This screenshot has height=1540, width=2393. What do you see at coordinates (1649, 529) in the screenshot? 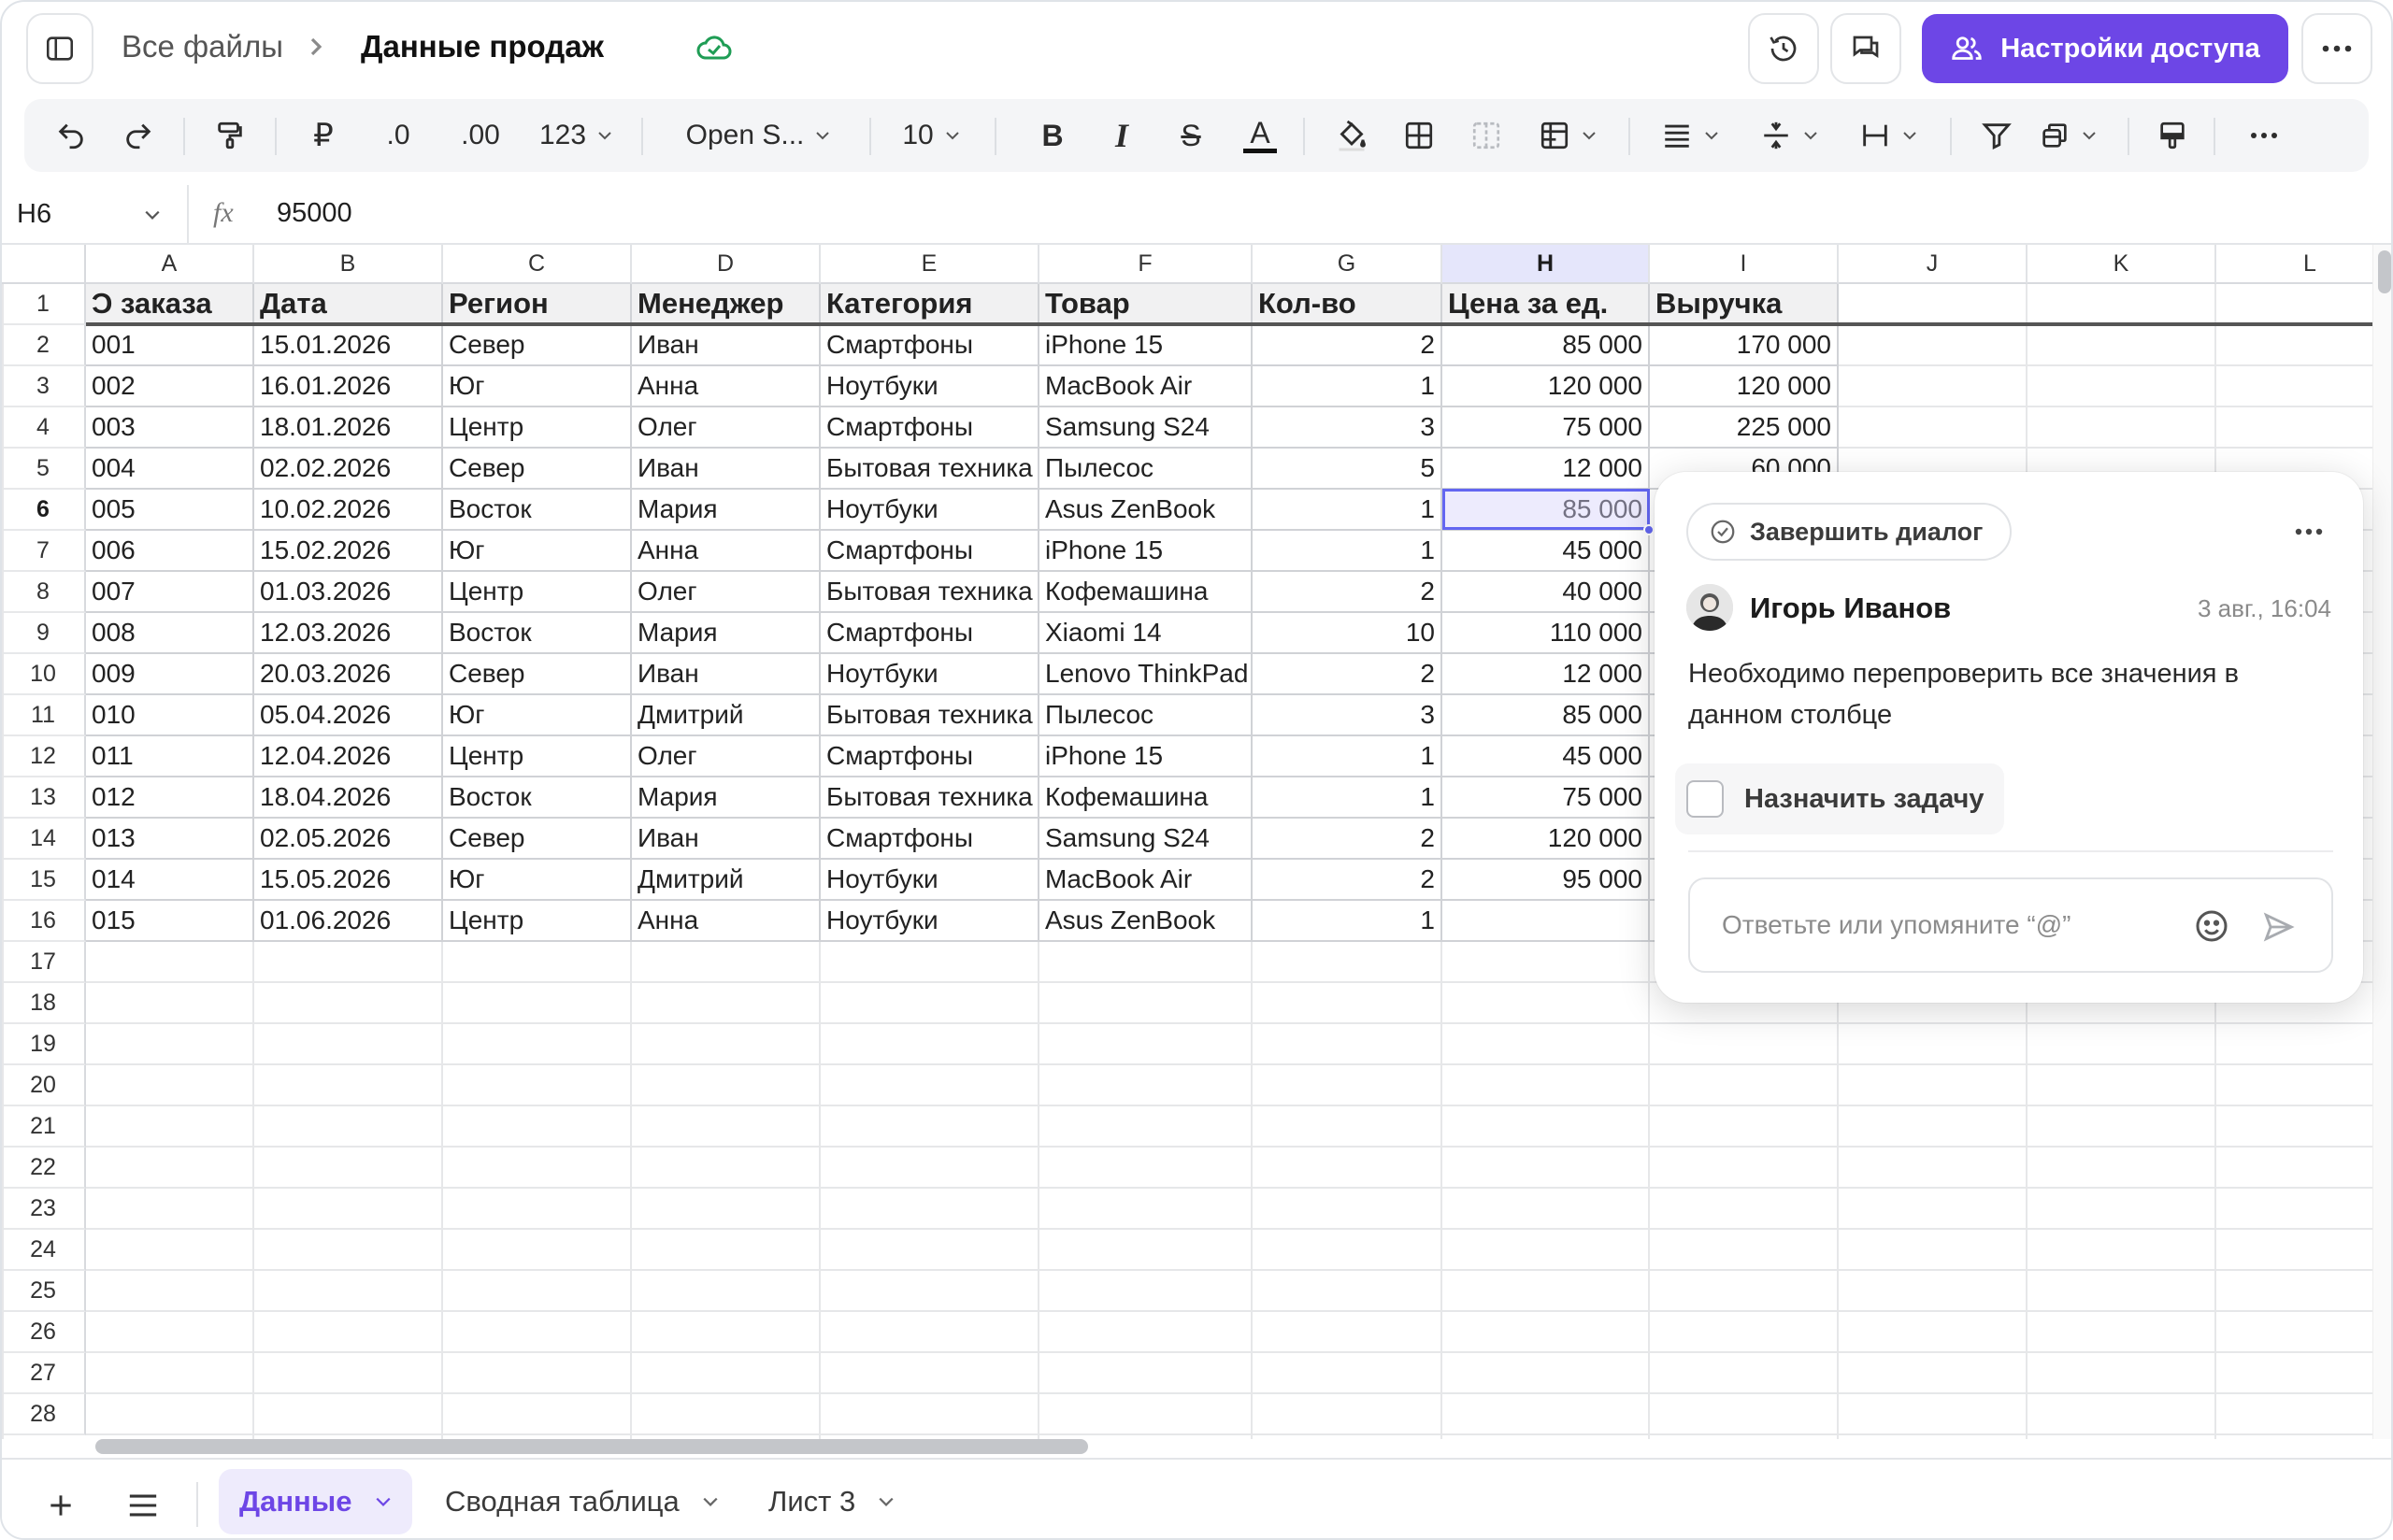
I see `fill-handle` at bounding box center [1649, 529].